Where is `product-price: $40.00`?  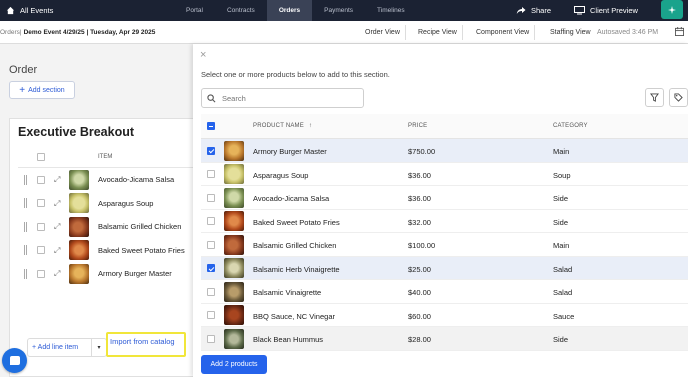
product-price: $40.00 is located at coordinates (419, 292).